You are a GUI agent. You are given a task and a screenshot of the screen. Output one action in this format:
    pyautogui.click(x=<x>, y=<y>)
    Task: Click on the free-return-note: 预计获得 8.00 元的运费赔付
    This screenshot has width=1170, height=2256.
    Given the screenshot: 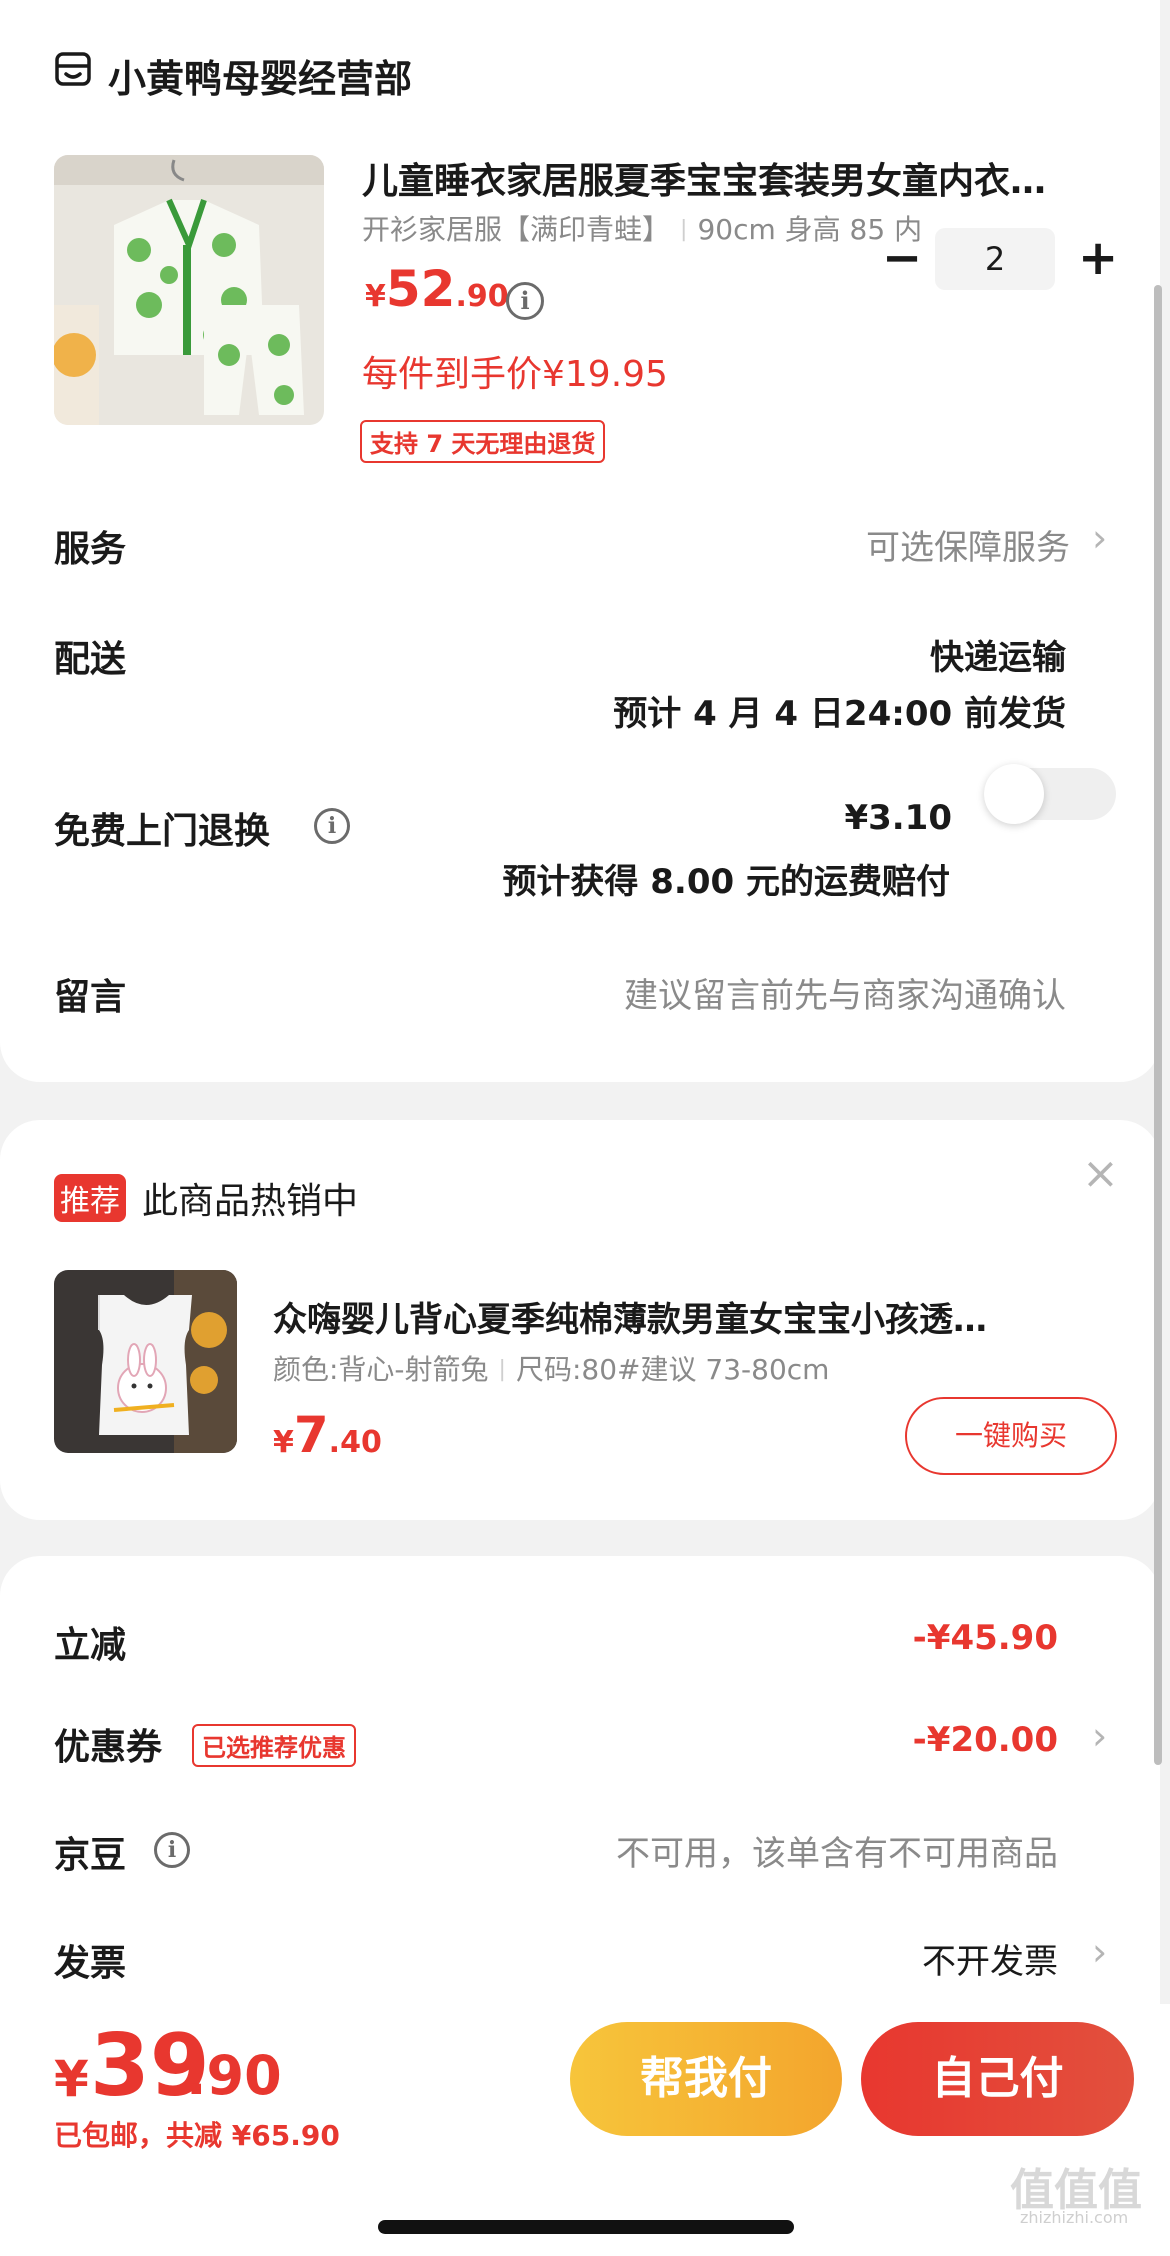 What is the action you would take?
    pyautogui.click(x=726, y=882)
    